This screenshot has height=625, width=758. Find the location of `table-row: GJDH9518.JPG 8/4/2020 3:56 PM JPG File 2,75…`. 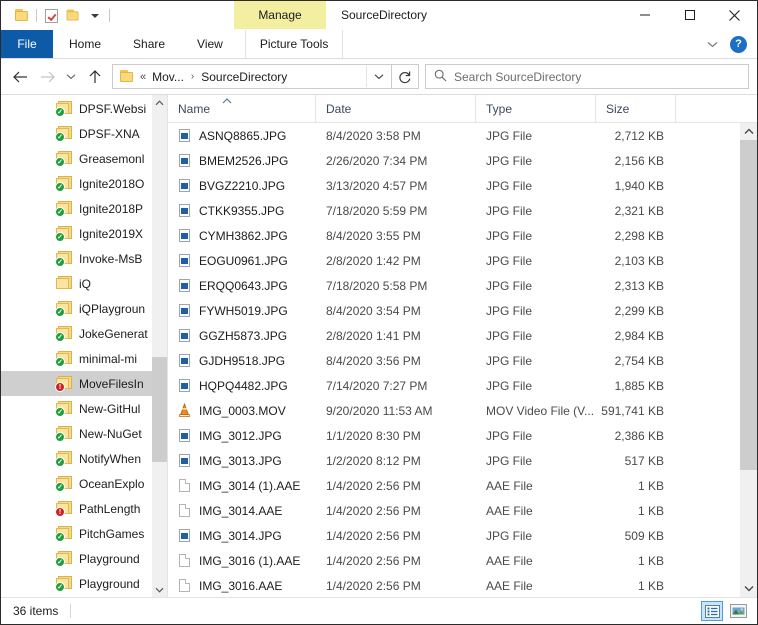

table-row: GJDH9518.JPG 8/4/2020 3:56 PM JPG File 2,75… is located at coordinates (462, 360).